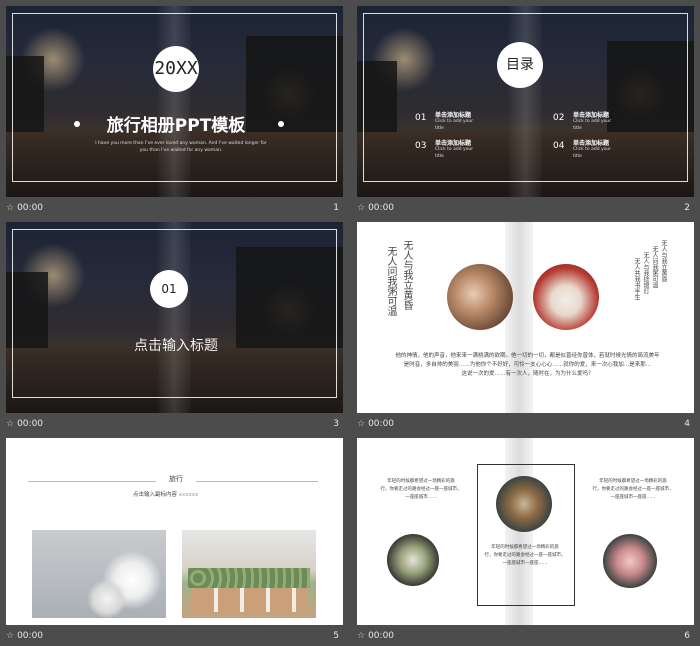 This screenshot has height=646, width=700. I want to click on slide-number: 1, so click(336, 208).